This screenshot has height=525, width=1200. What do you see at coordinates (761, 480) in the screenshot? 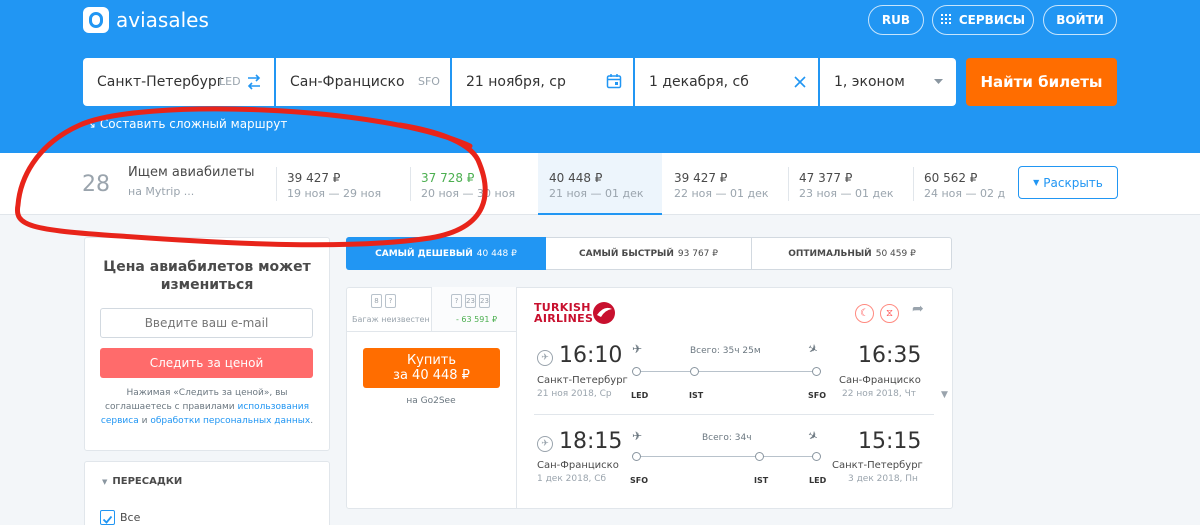
I see `inbound-via-code: IST` at bounding box center [761, 480].